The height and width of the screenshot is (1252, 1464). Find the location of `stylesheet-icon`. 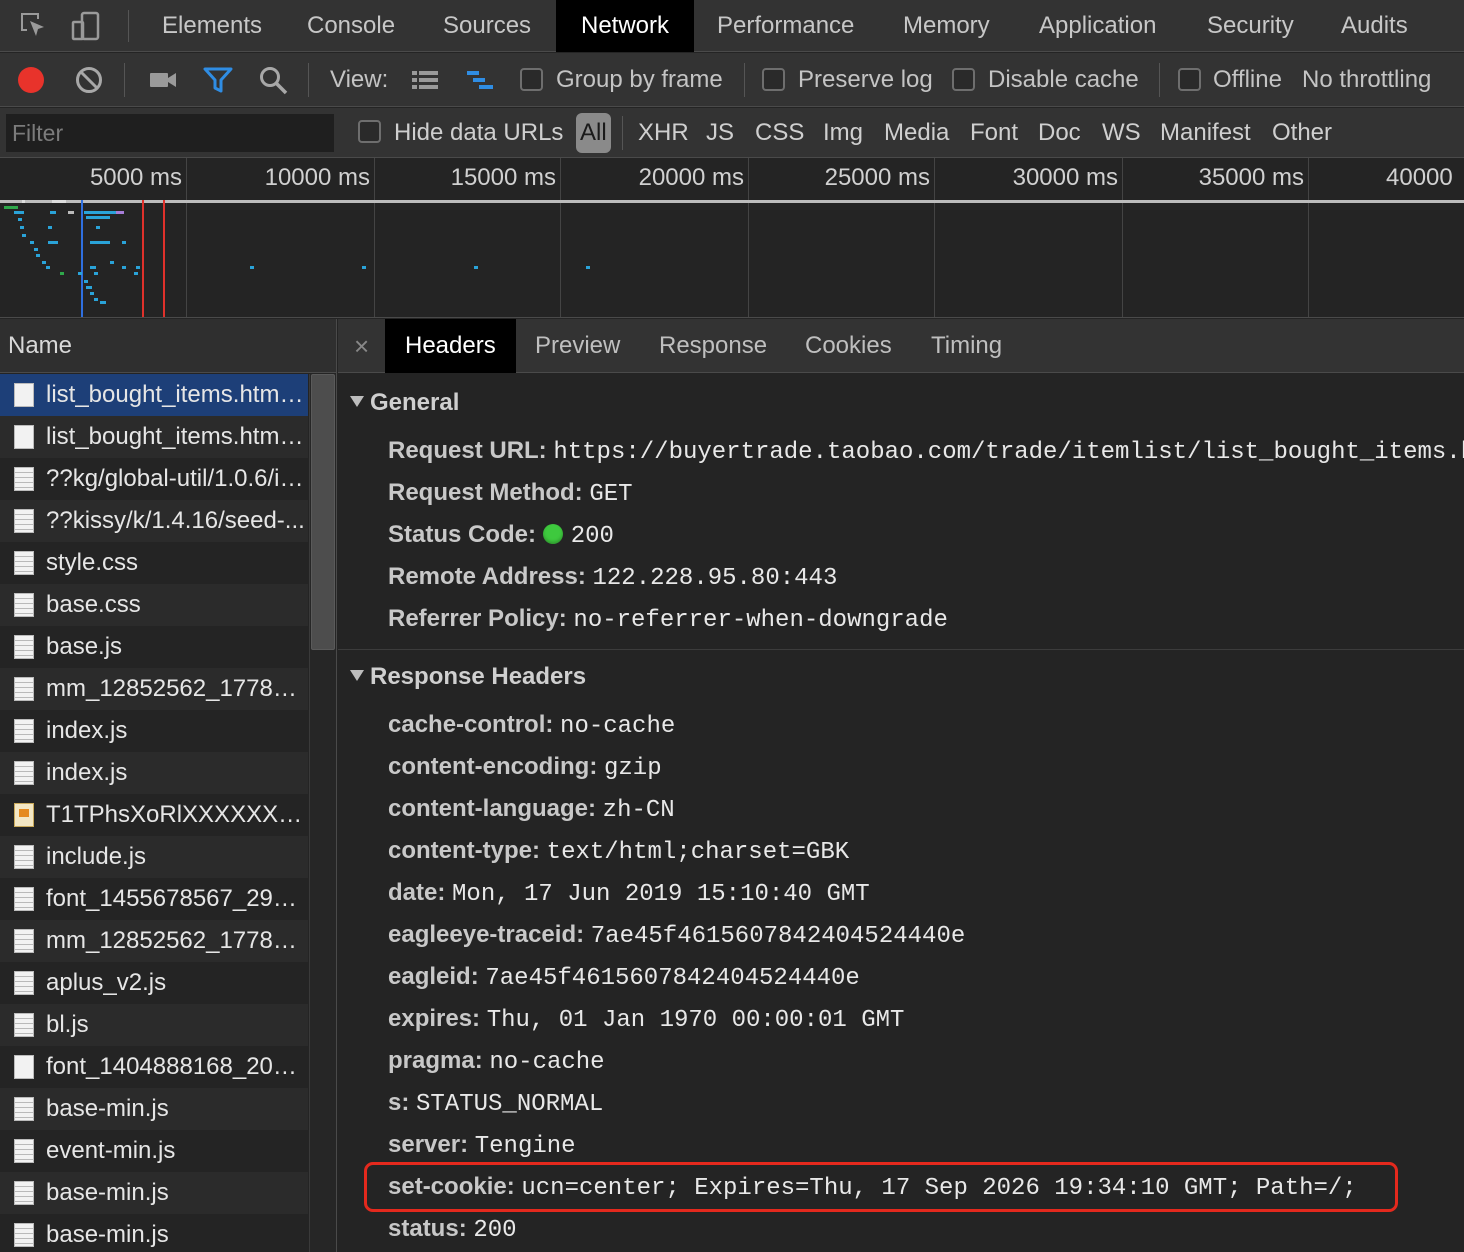

stylesheet-icon is located at coordinates (24, 563).